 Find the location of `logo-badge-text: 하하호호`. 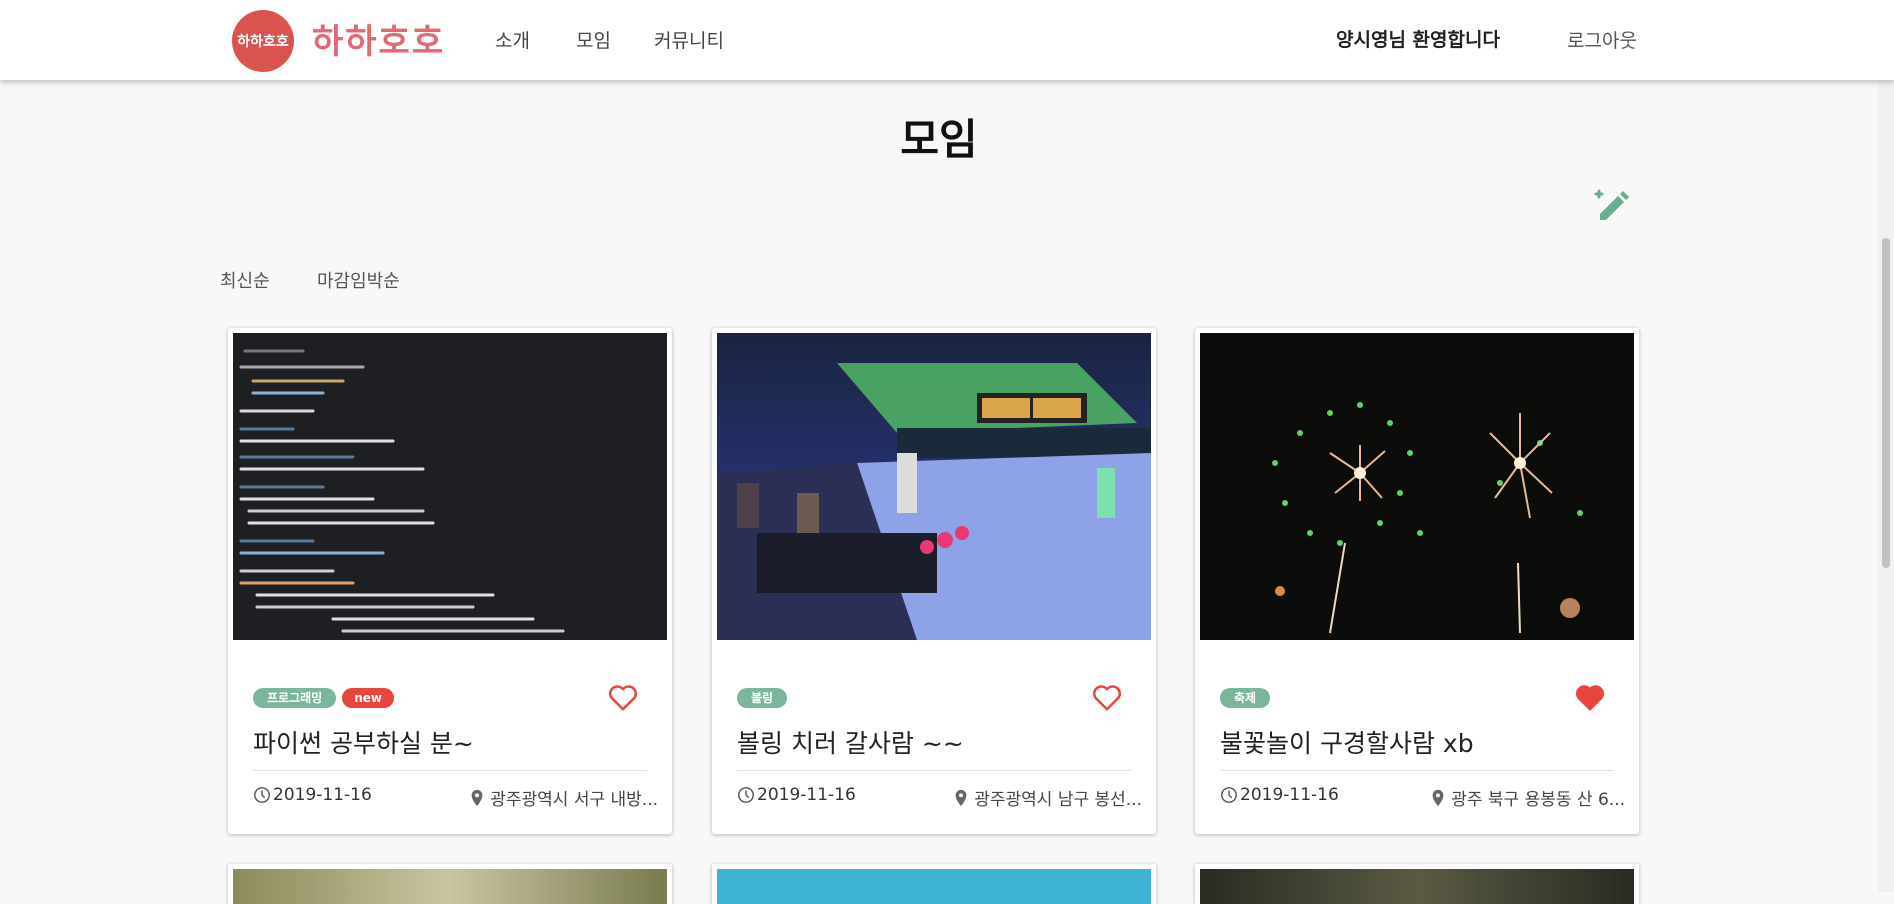

logo-badge-text: 하하호호 is located at coordinates (263, 42).